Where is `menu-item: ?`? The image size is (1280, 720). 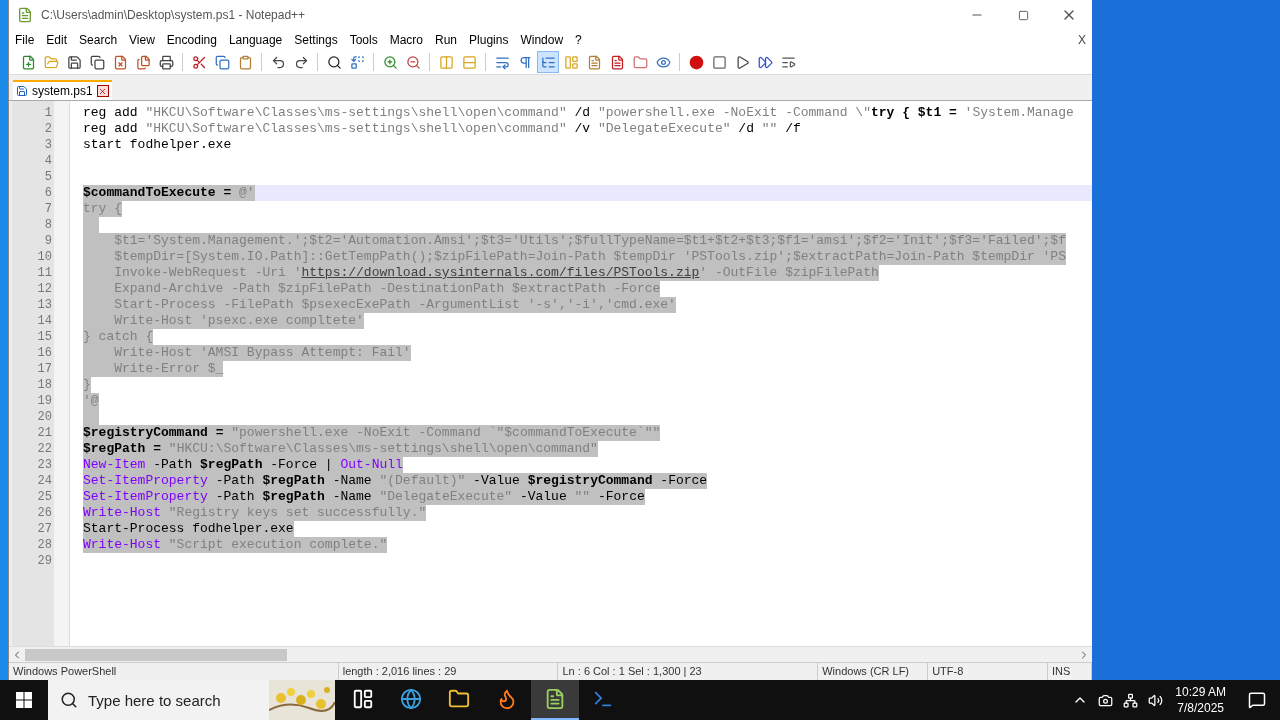 menu-item: ? is located at coordinates (578, 40).